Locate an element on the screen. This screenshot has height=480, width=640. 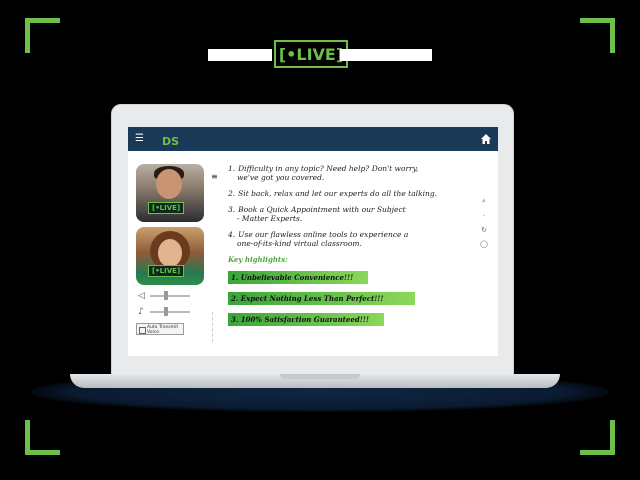
laptop-notch is located at coordinates (320, 376).